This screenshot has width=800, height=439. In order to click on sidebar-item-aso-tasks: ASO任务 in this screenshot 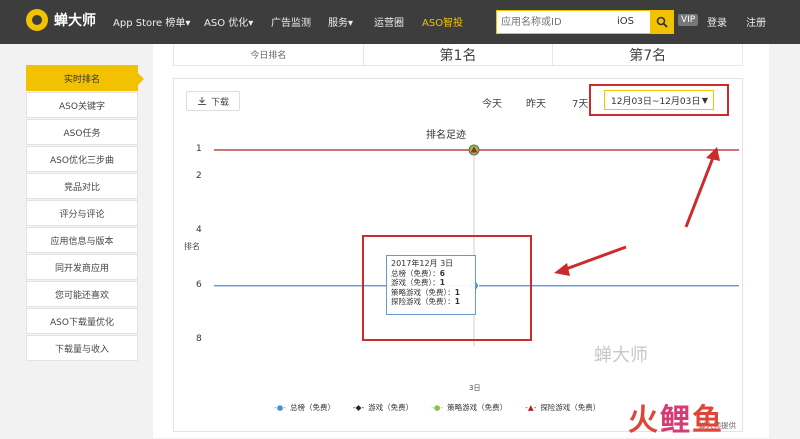, I will do `click(82, 132)`.